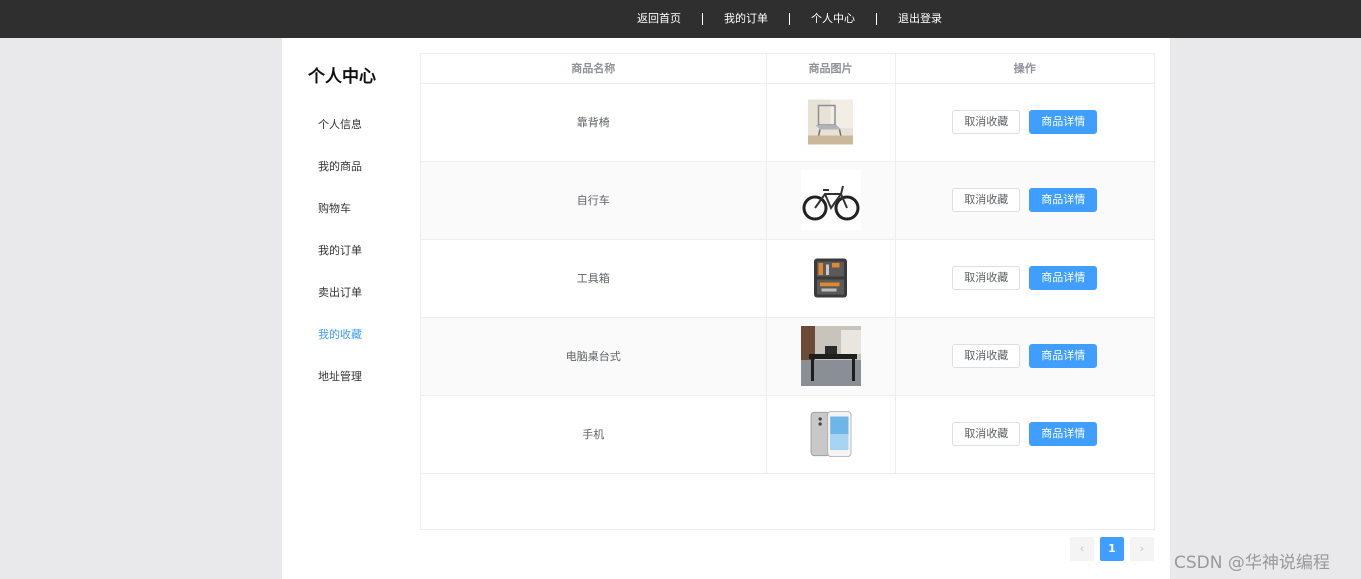 This screenshot has width=1361, height=579. Describe the element at coordinates (594, 122) in the screenshot. I see `product-name: 靠背椅` at that location.